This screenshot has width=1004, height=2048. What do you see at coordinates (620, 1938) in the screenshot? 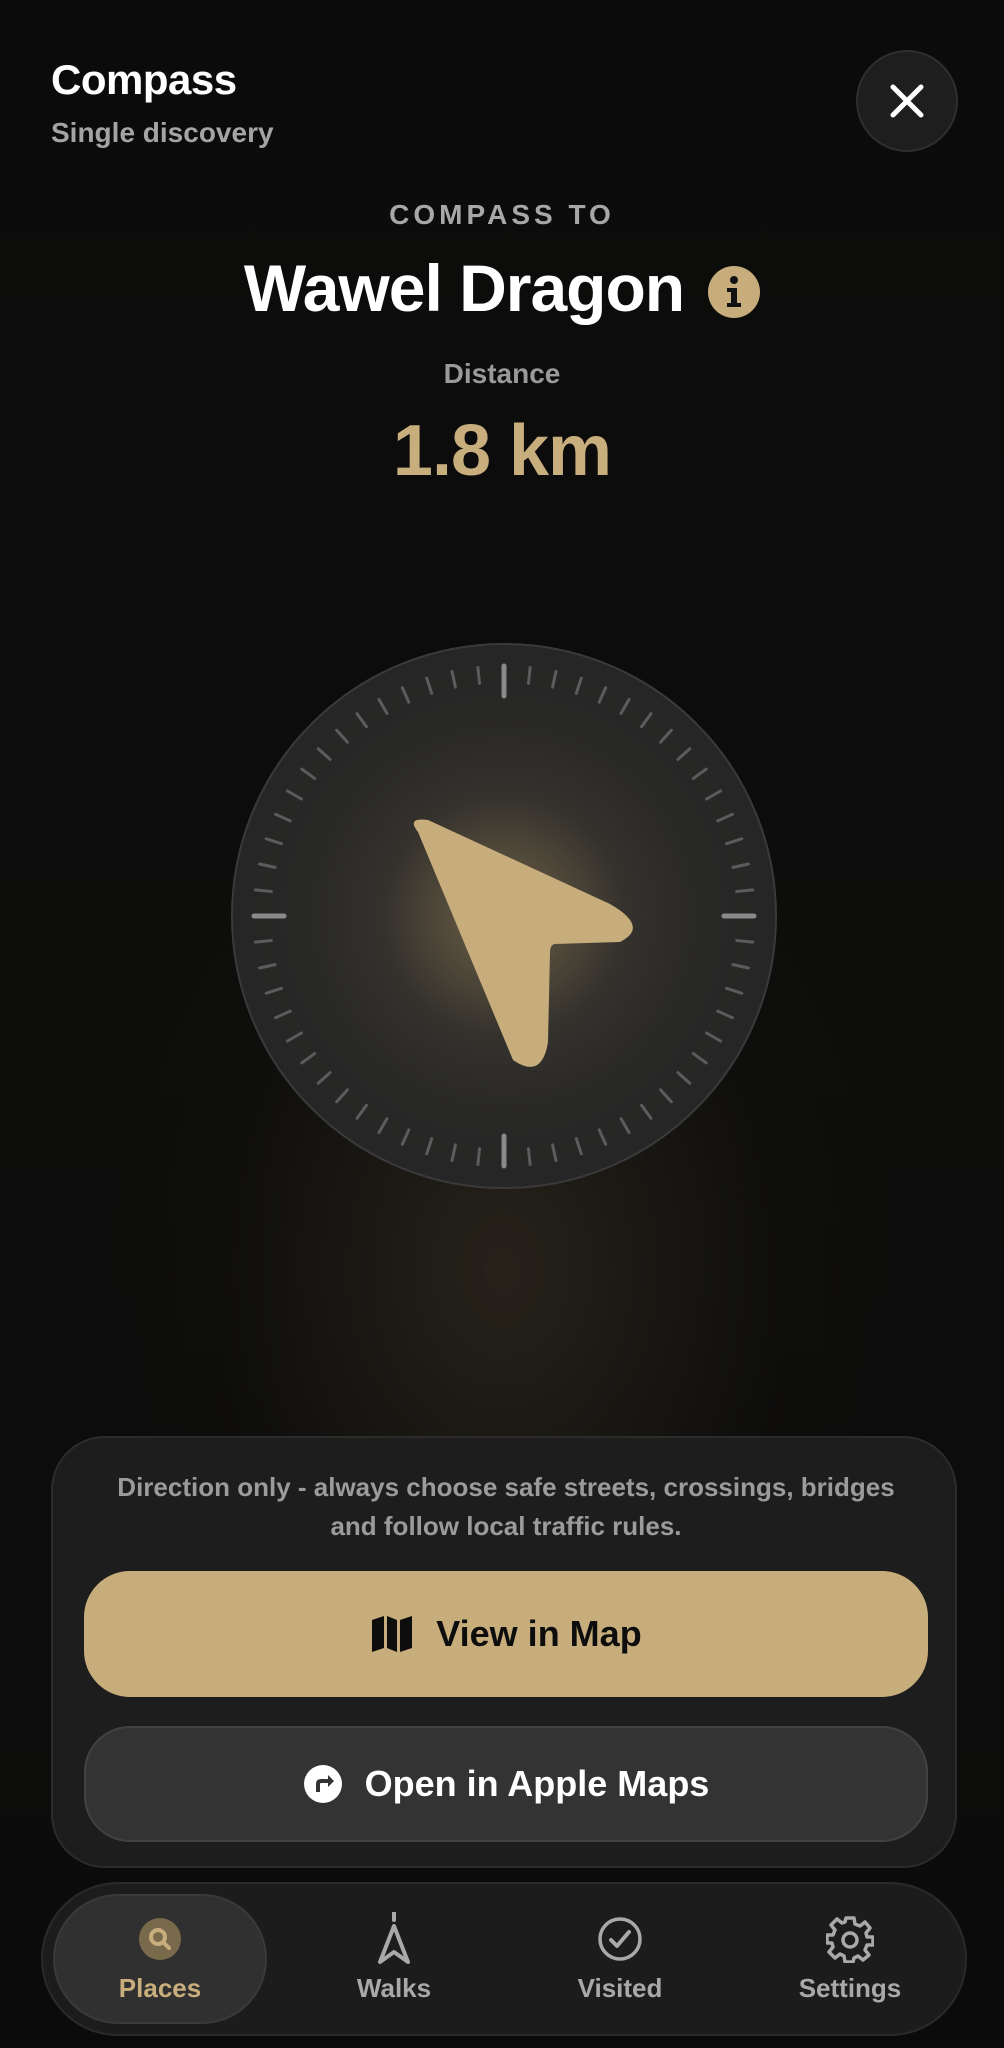
I see `check-circle-icon` at bounding box center [620, 1938].